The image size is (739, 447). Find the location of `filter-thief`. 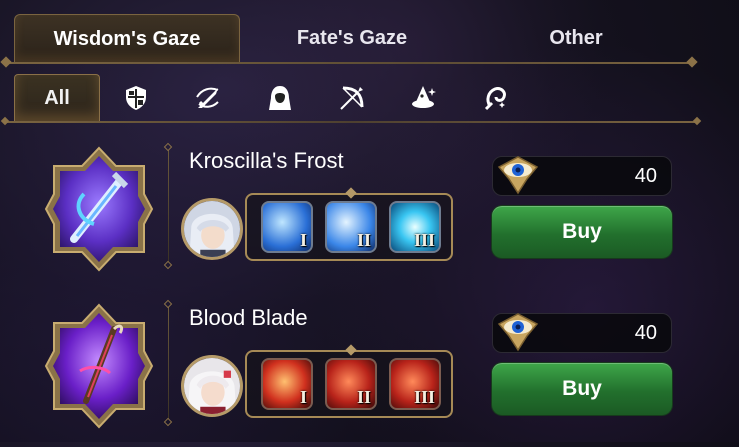

filter-thief is located at coordinates (280, 98).